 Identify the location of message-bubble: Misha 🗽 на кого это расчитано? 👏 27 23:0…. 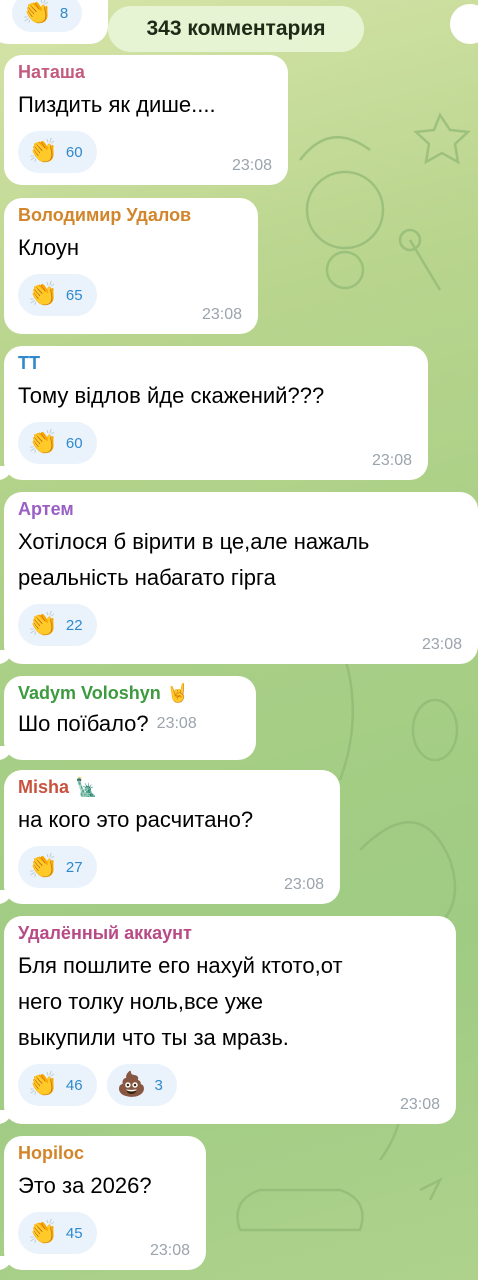
(170, 837).